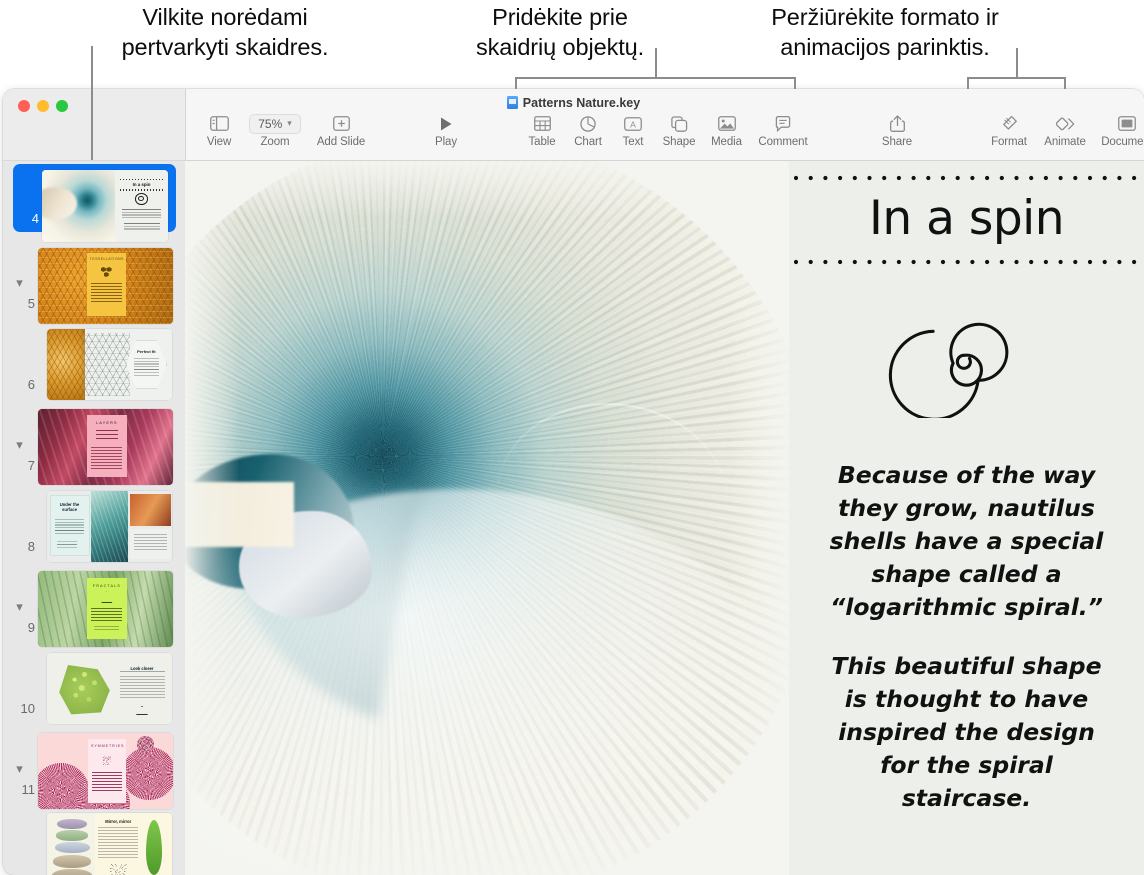  Describe the element at coordinates (679, 142) in the screenshot. I see `toolbar-label-shape: Shape` at that location.